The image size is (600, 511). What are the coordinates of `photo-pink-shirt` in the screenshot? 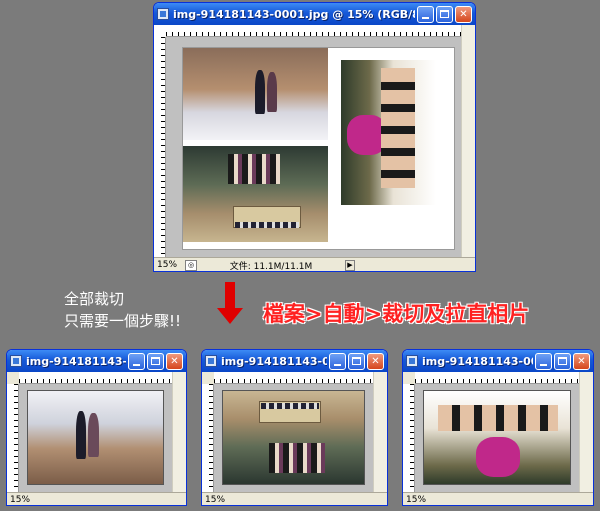 It's located at (498, 457).